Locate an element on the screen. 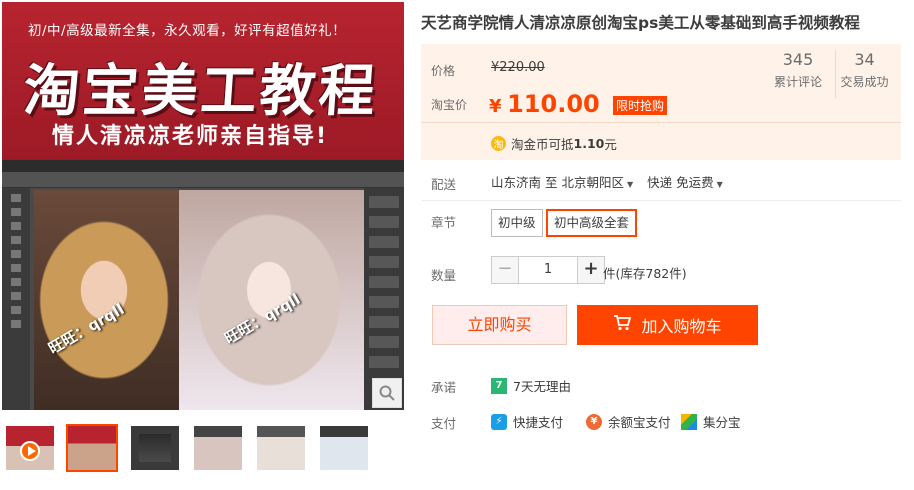  chapter-option-basic: 初中级 is located at coordinates (517, 223).